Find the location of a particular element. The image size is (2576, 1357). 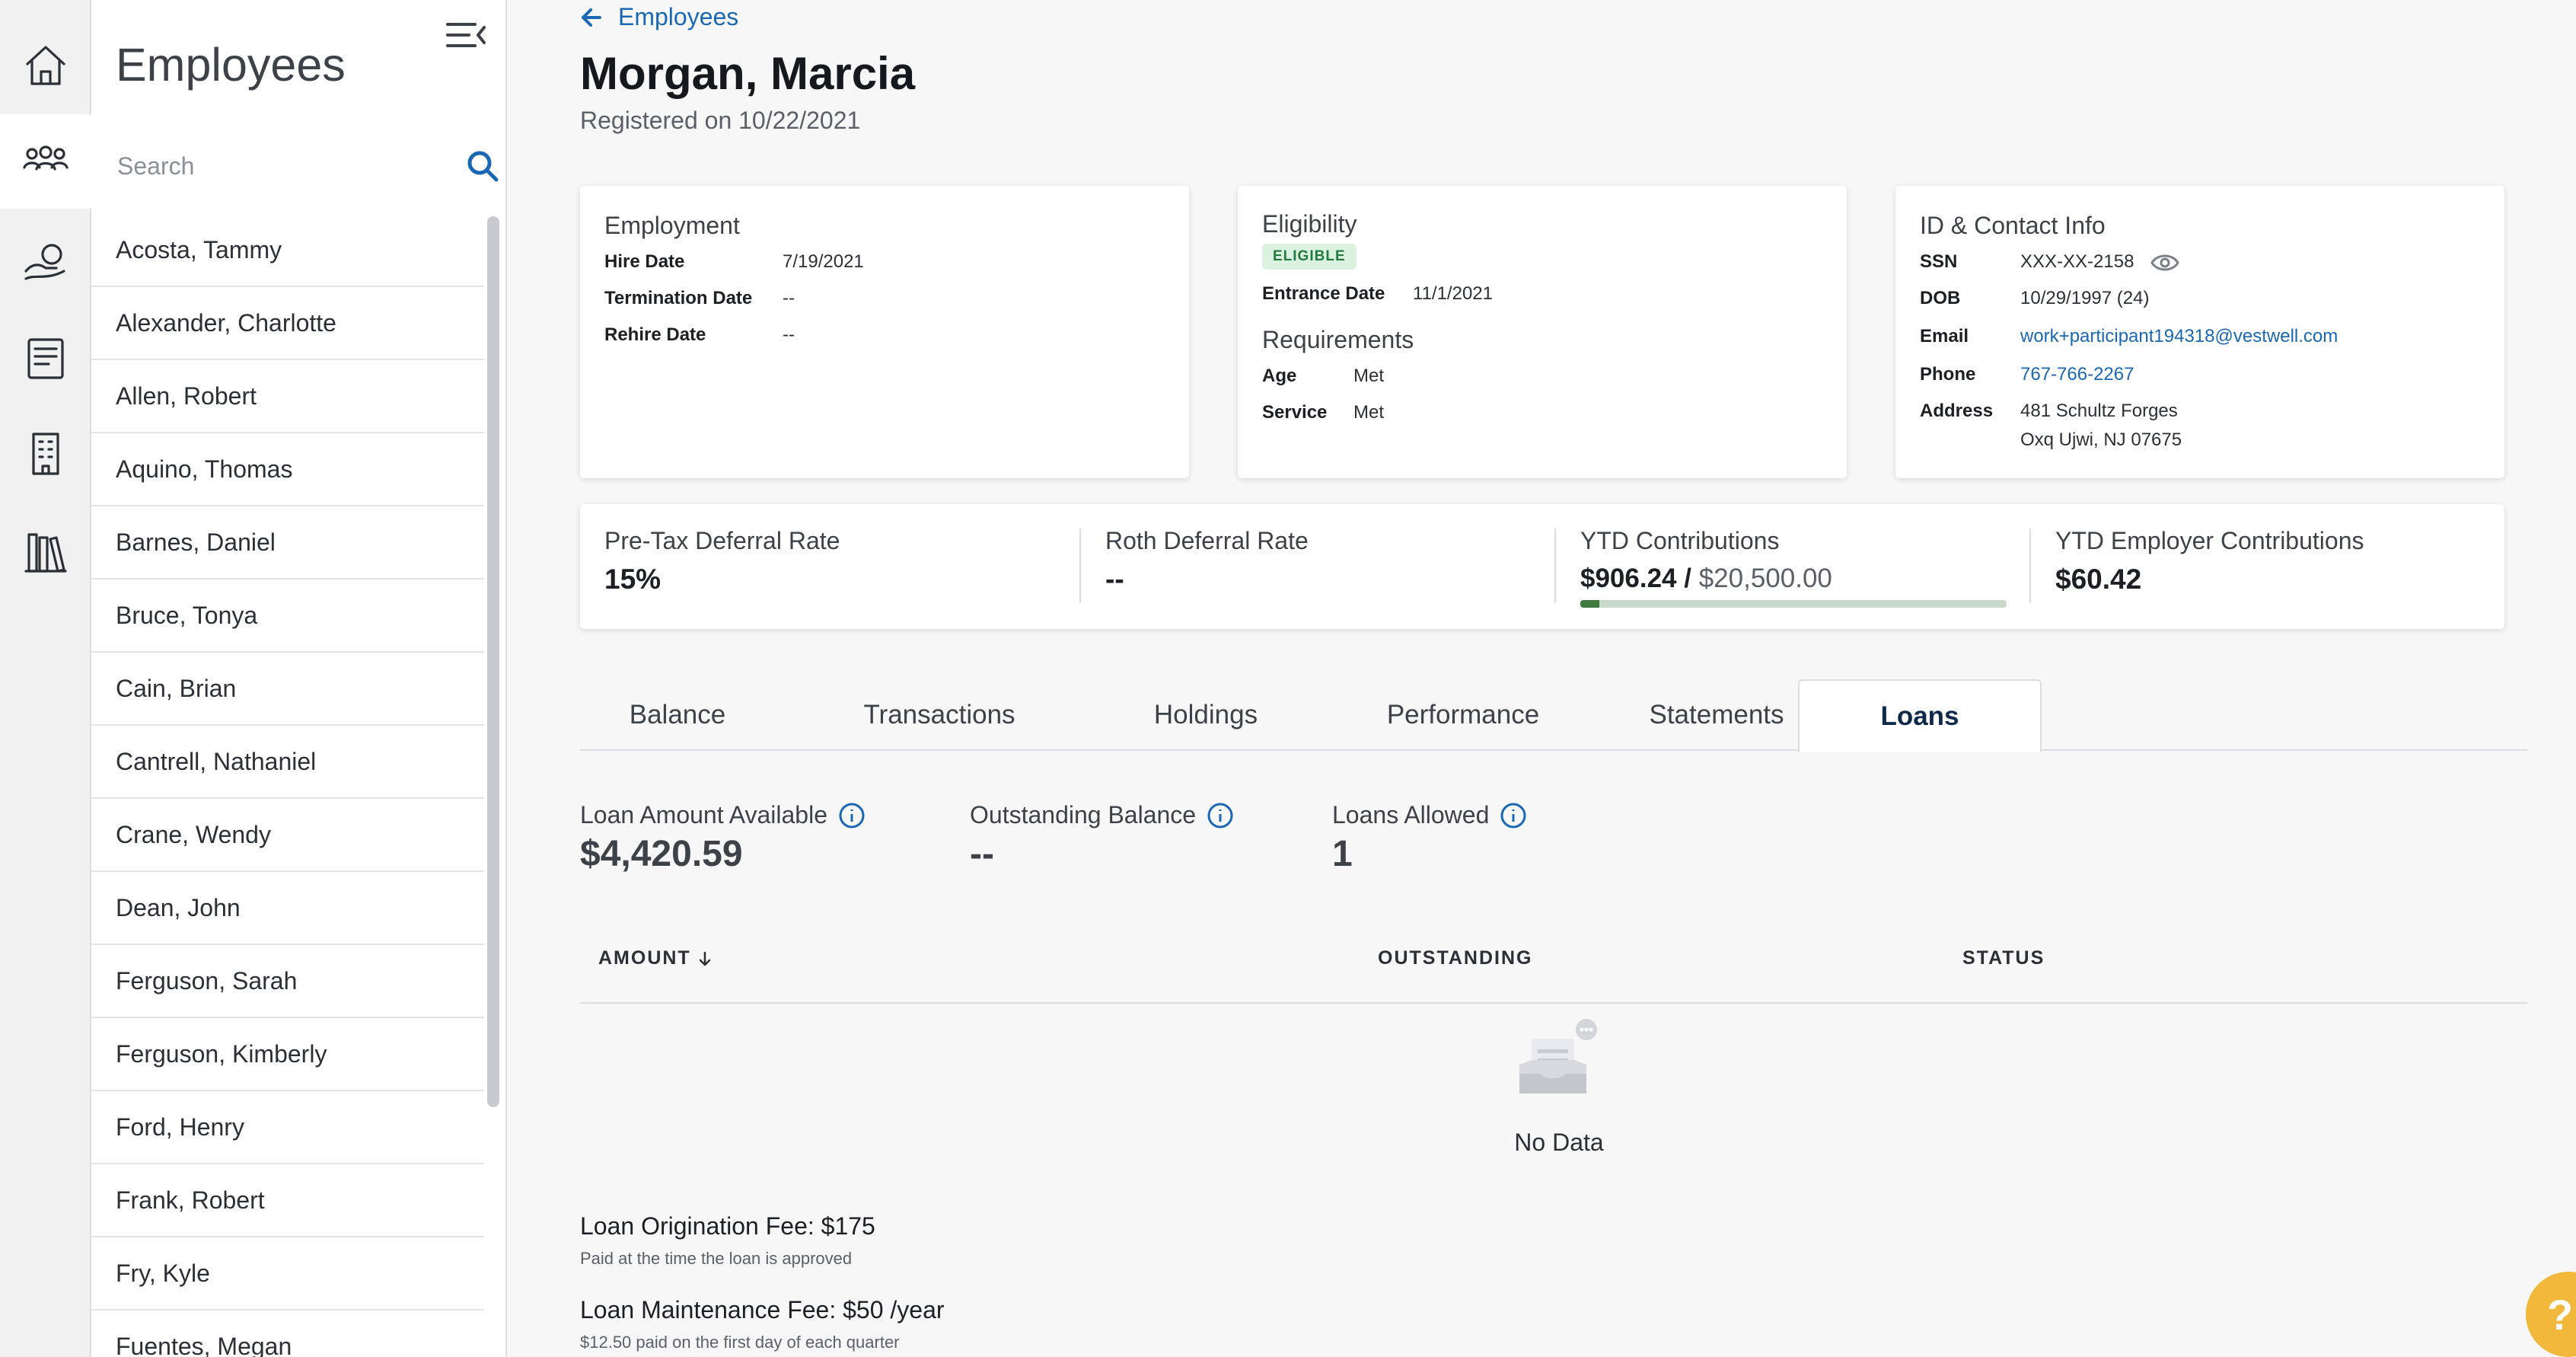

arrow-down-icon is located at coordinates (705, 959).